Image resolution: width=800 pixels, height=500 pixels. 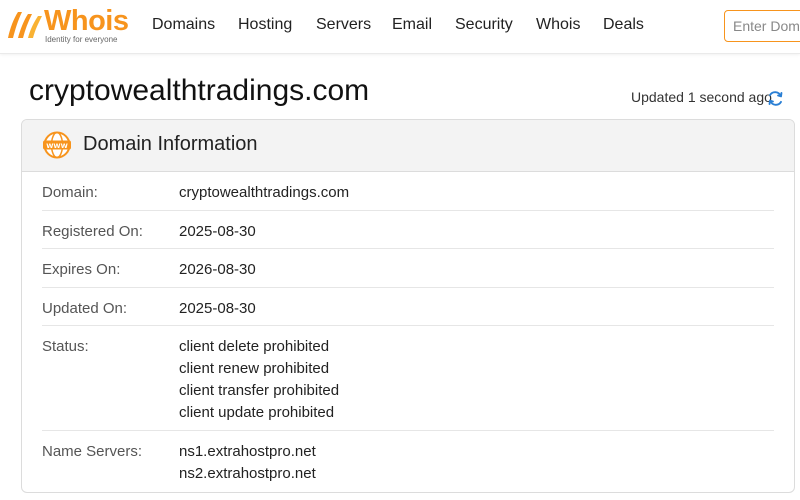 What do you see at coordinates (408, 230) in the screenshot?
I see `info-row-registered: Registered On: 2025-08-30` at bounding box center [408, 230].